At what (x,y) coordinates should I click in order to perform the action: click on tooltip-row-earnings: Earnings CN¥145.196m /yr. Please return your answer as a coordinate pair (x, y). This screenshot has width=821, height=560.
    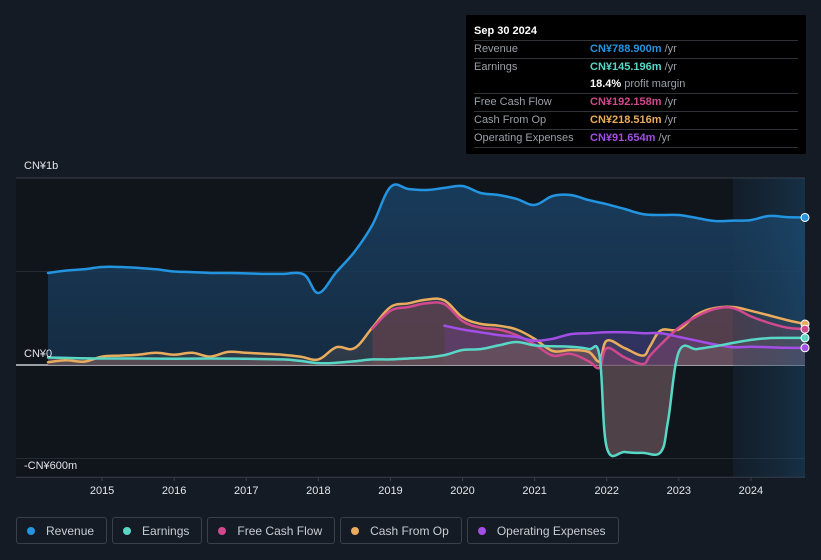
    Looking at the image, I should click on (636, 67).